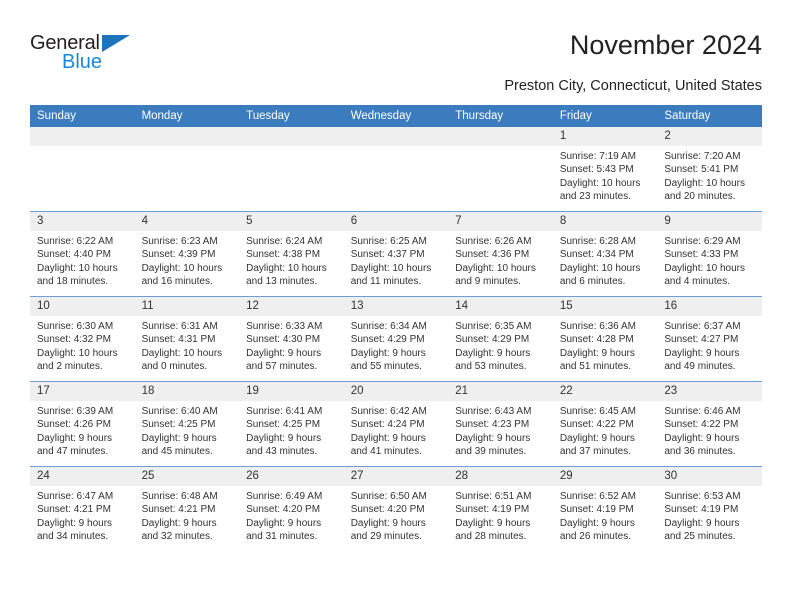 The width and height of the screenshot is (792, 612). Describe the element at coordinates (388, 444) in the screenshot. I see `daylight-duration: Daylight: 9 hours and 41 minutes.` at that location.